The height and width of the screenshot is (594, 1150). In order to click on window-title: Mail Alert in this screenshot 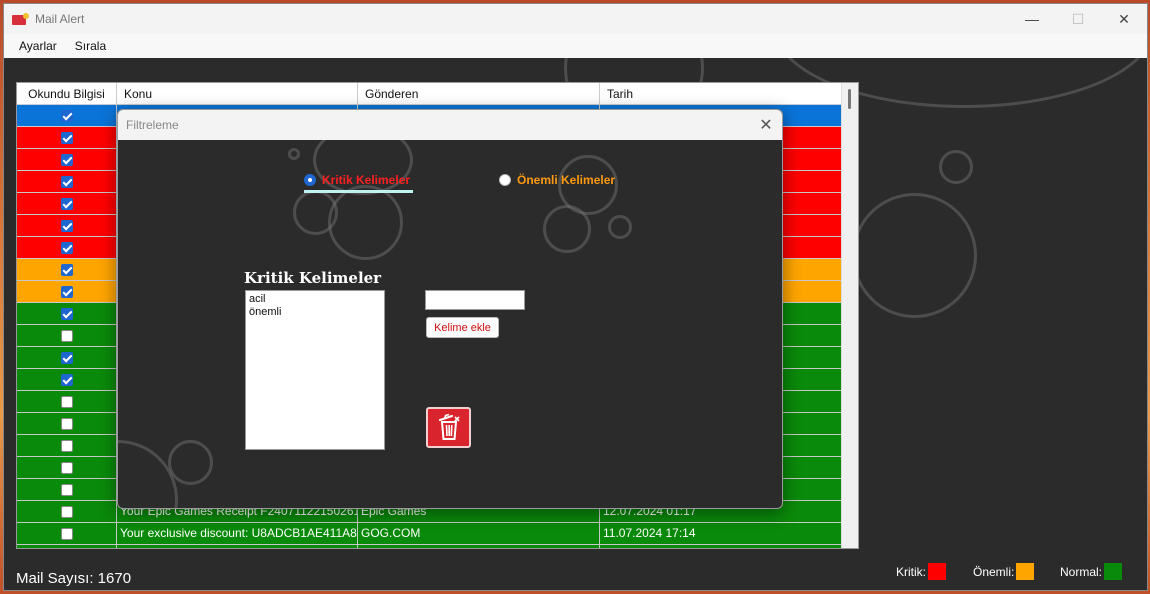, I will do `click(60, 19)`.